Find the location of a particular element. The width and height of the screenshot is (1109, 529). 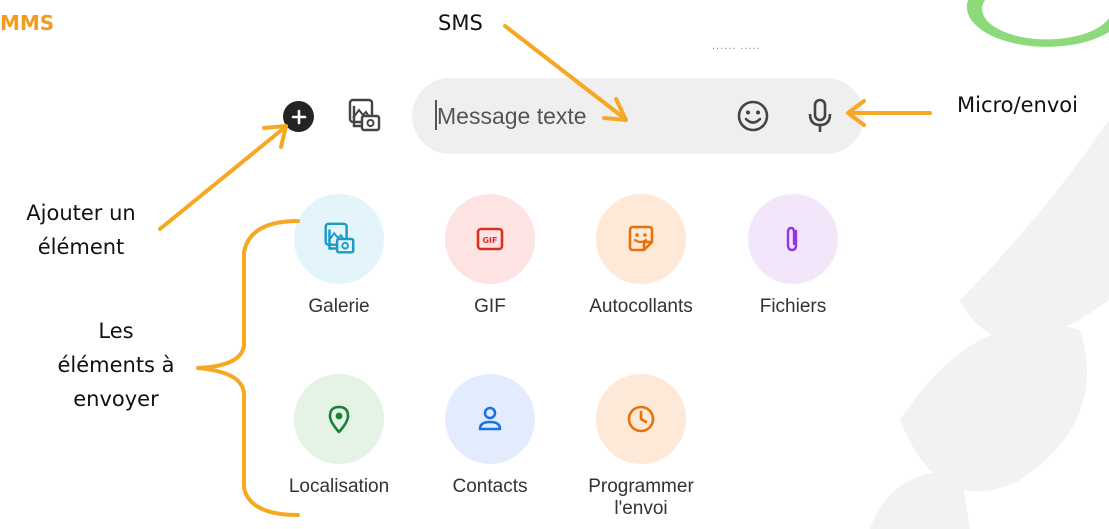

attachment-stickers: Autocollants is located at coordinates (641, 256).